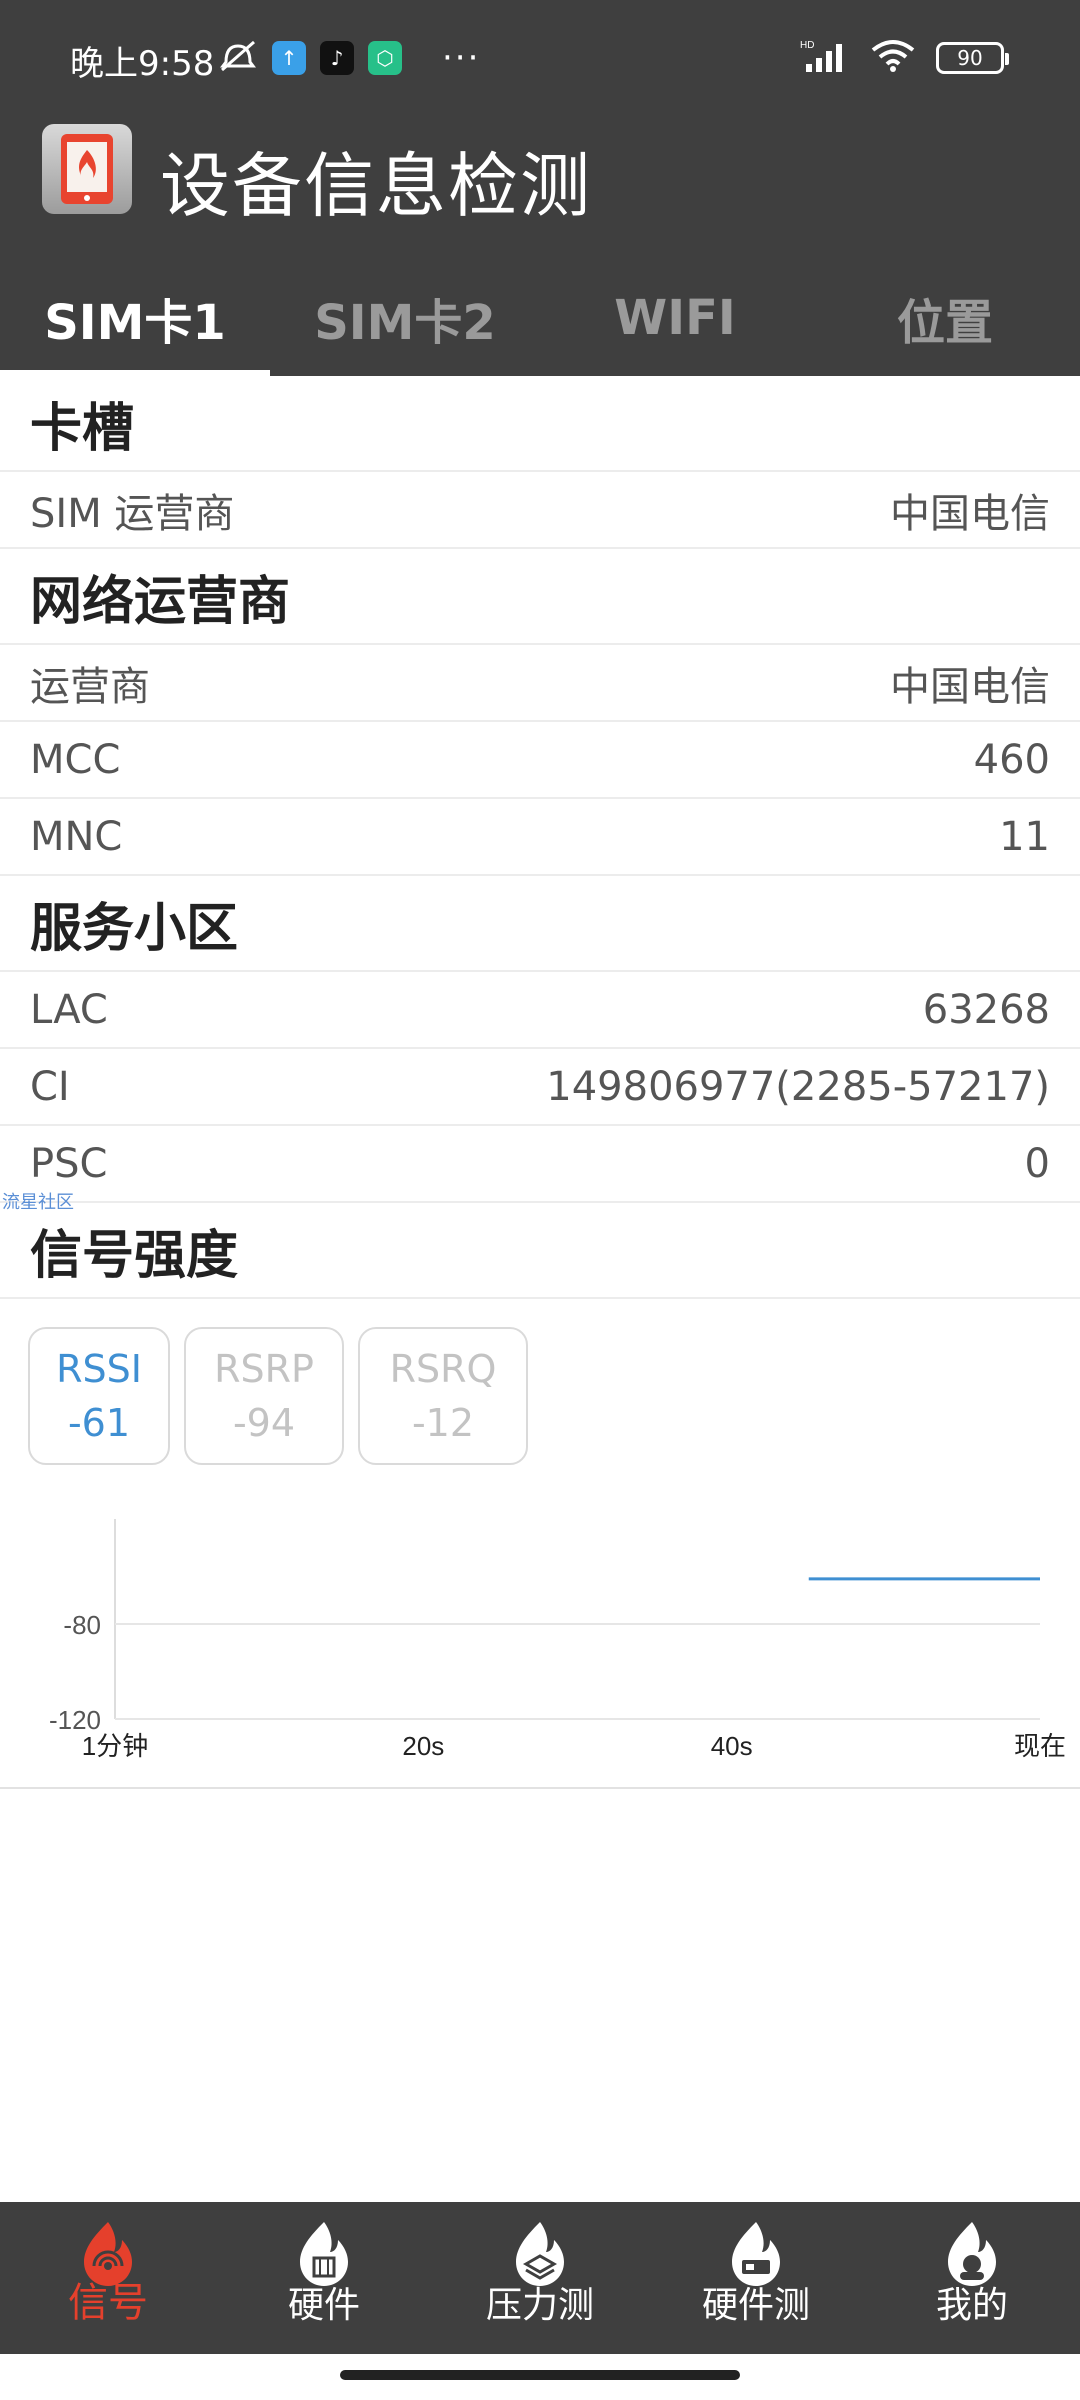  What do you see at coordinates (540, 2375) in the screenshot?
I see `home-indicator` at bounding box center [540, 2375].